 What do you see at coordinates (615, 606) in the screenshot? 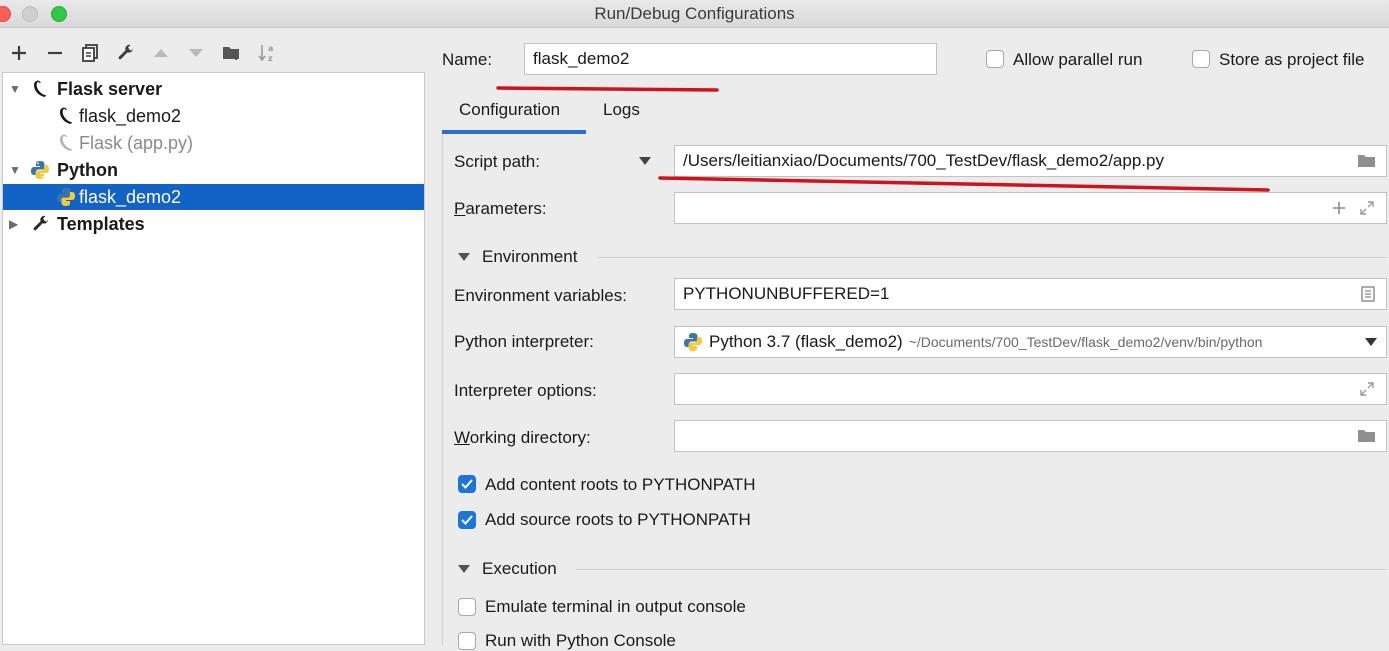
I see `emulate-terminal-label: Emulate terminal in output console` at bounding box center [615, 606].